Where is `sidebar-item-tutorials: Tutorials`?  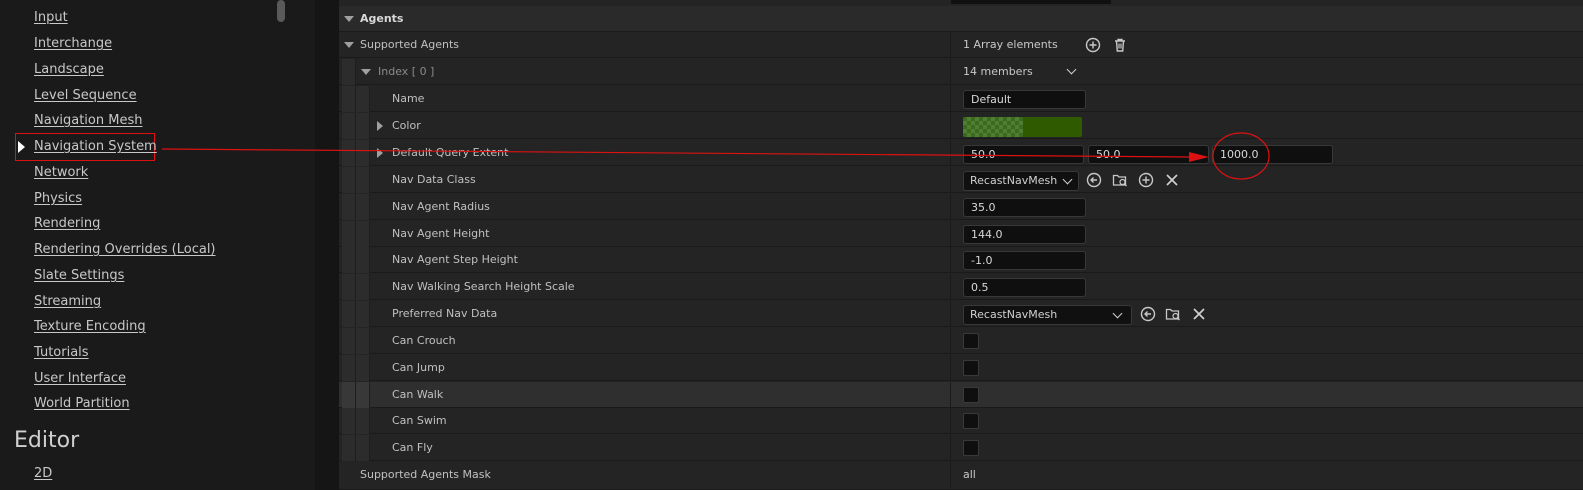
sidebar-item-tutorials: Tutorials is located at coordinates (61, 353).